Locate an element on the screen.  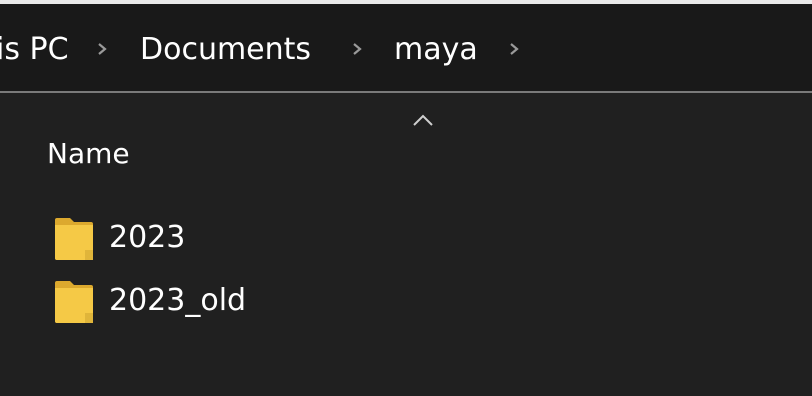
sort-ascending-icon is located at coordinates (423, 120).